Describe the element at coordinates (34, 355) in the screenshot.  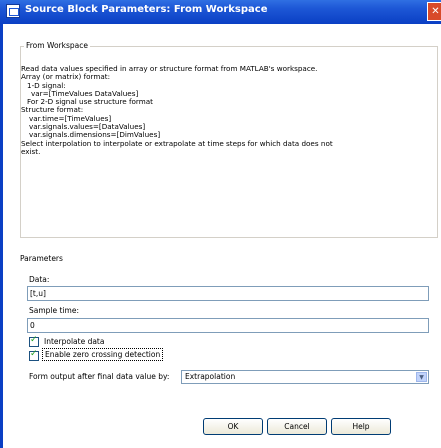
I see `zero-crossing-checkbox` at that location.